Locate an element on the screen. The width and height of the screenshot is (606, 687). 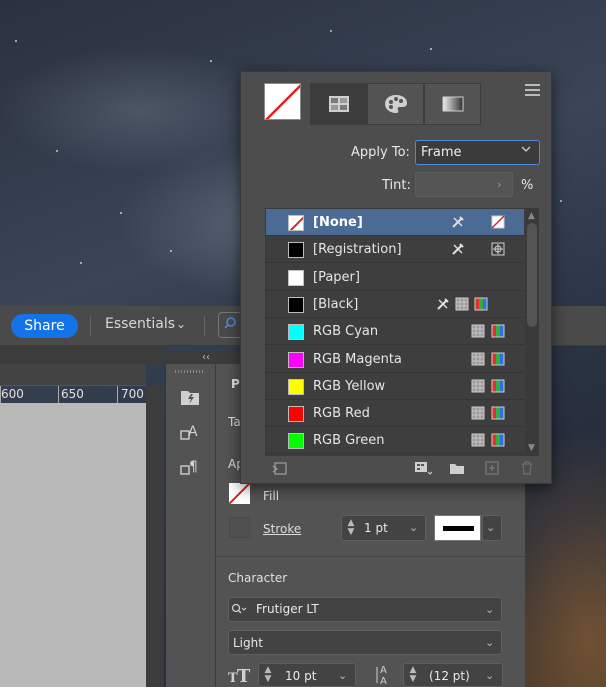
font-family-value: Frutiger LT is located at coordinates (287, 609).